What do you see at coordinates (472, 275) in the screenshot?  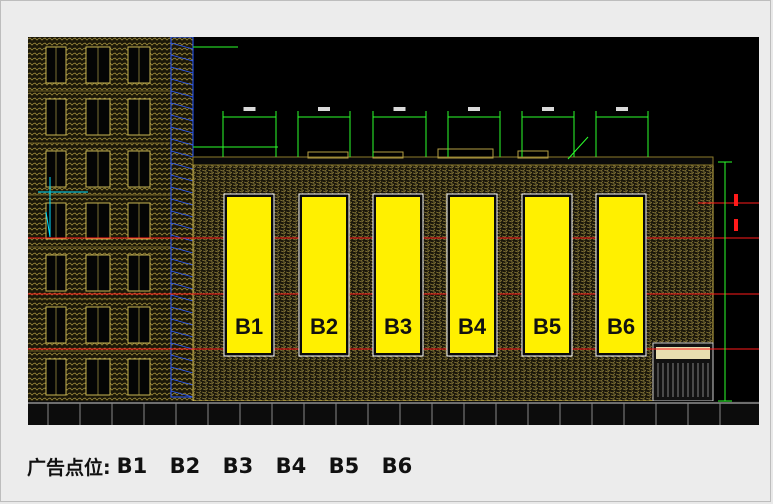 I see `billboard-b4: B4` at bounding box center [472, 275].